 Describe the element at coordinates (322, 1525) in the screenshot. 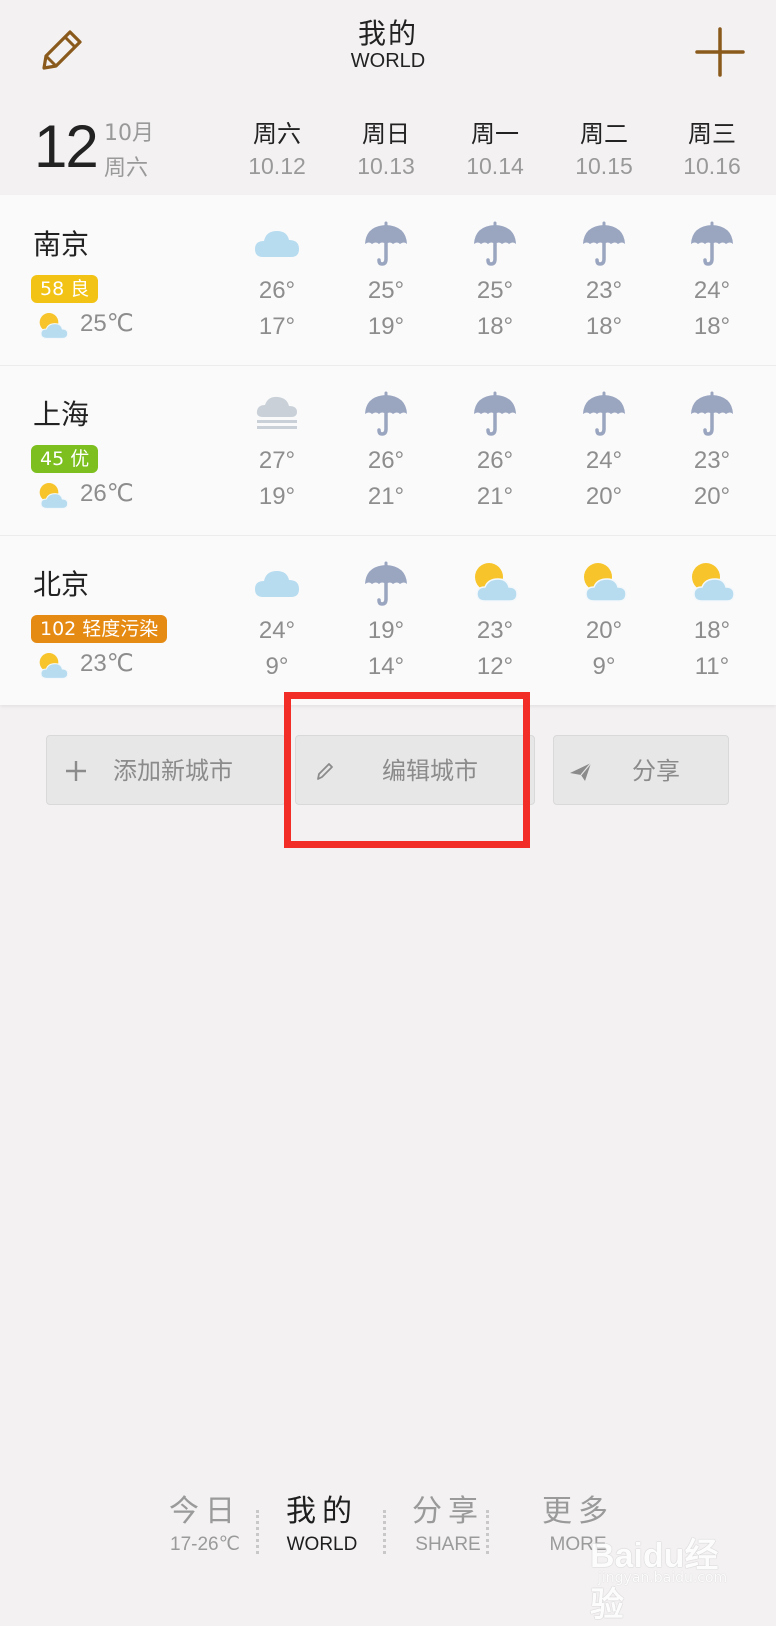

I see `tab-world: 我的 WORLD` at that location.